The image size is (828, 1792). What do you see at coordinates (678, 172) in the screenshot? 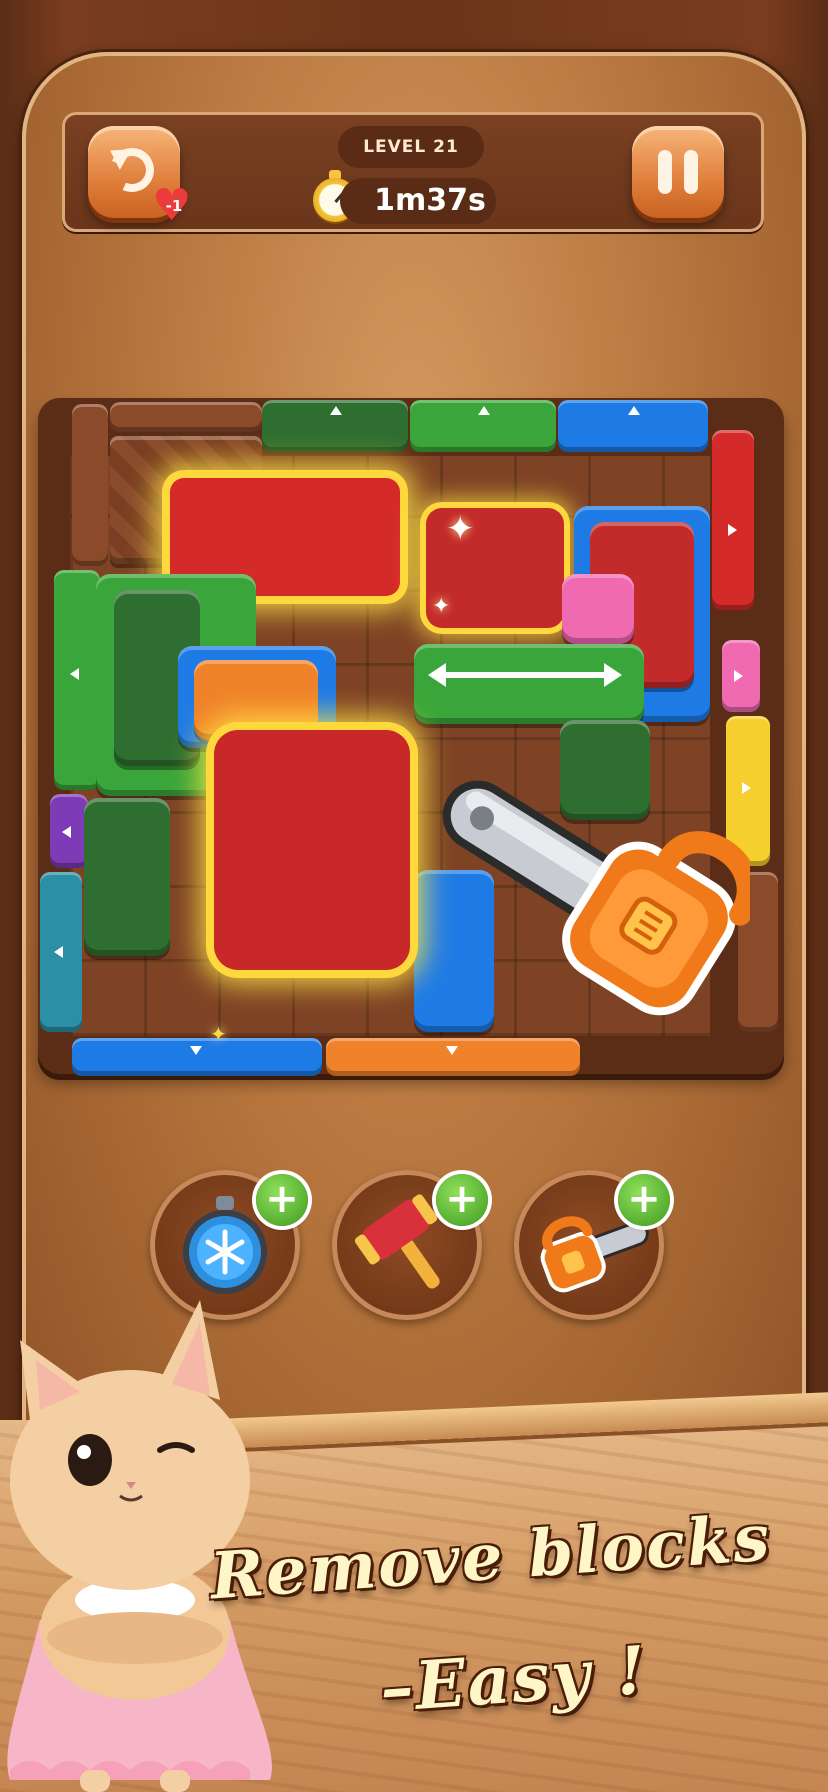
I see `pause-button` at bounding box center [678, 172].